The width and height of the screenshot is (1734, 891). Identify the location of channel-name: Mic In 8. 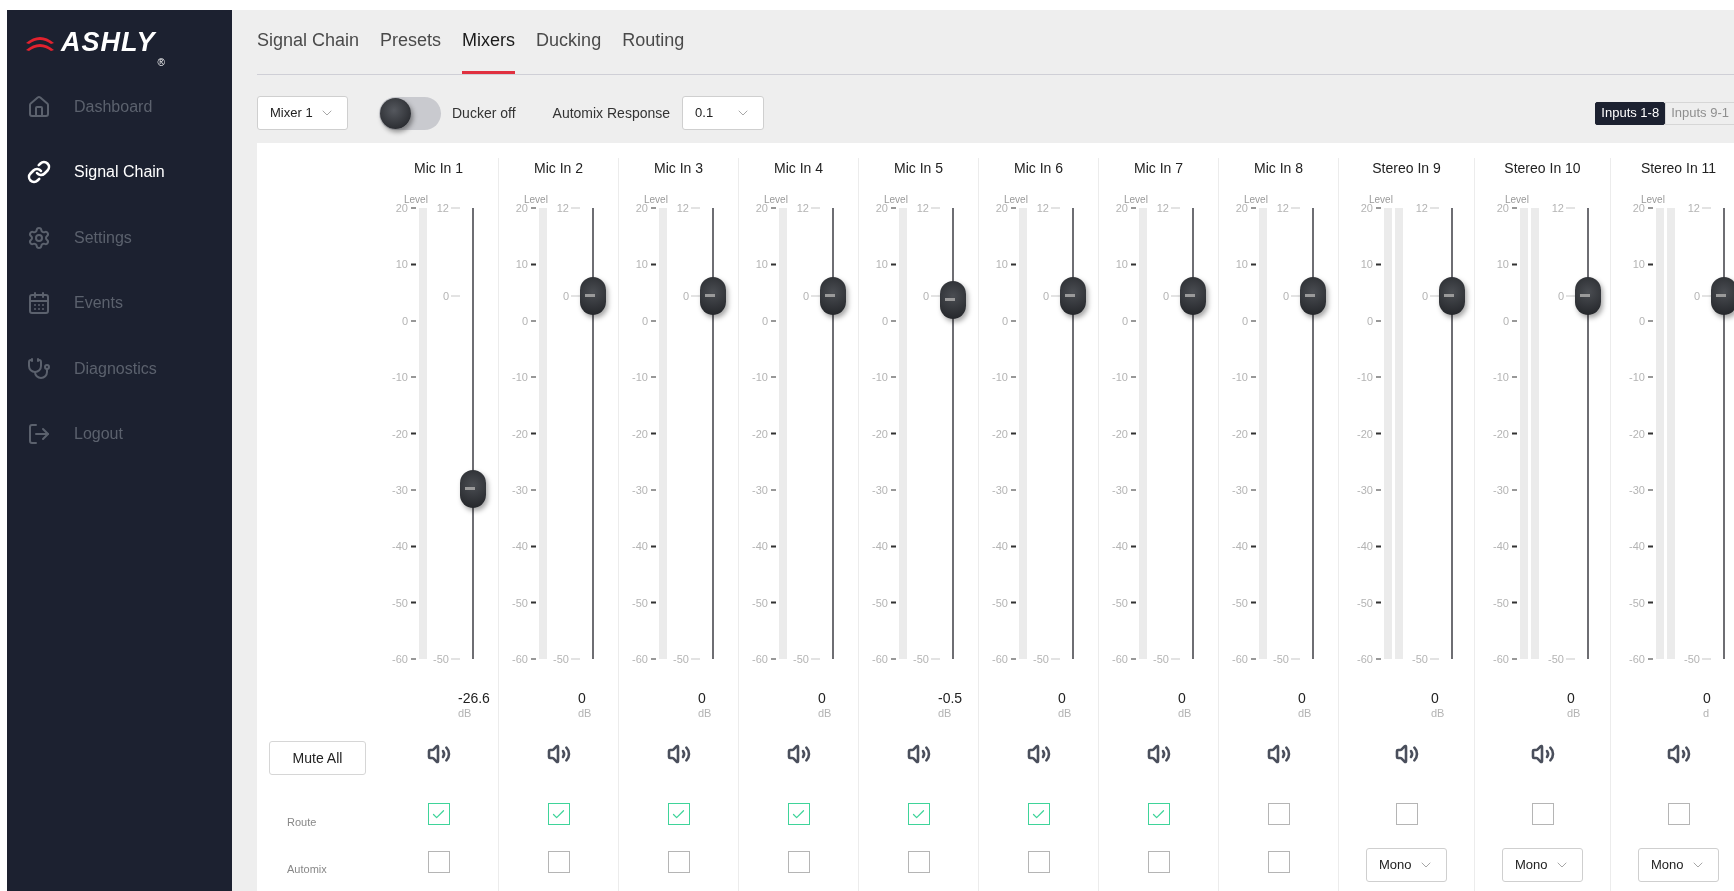
(1278, 168).